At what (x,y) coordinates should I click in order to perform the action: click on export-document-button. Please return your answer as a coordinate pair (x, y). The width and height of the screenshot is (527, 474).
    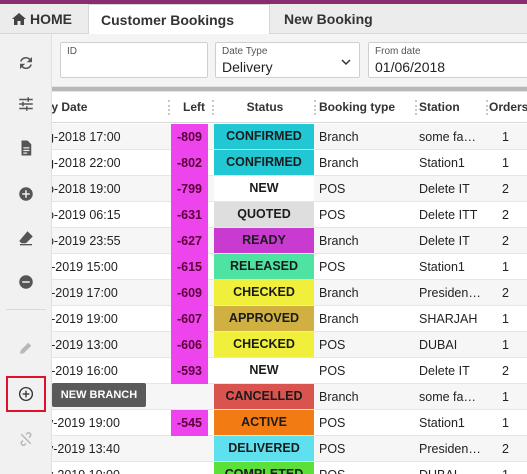
    Looking at the image, I should click on (26, 148).